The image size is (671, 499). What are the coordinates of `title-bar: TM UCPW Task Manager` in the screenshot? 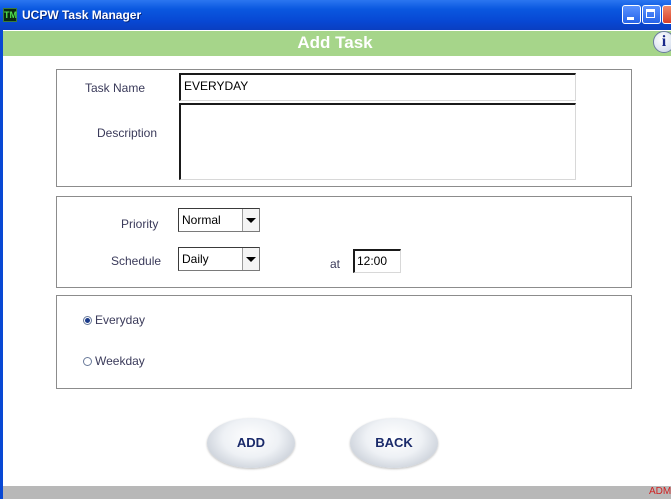 It's located at (335, 15).